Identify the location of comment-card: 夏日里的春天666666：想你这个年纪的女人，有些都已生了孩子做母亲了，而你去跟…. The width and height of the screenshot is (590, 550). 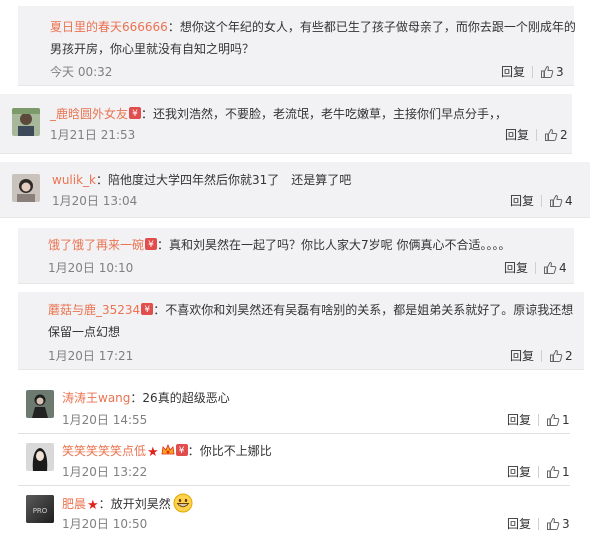
(297, 46).